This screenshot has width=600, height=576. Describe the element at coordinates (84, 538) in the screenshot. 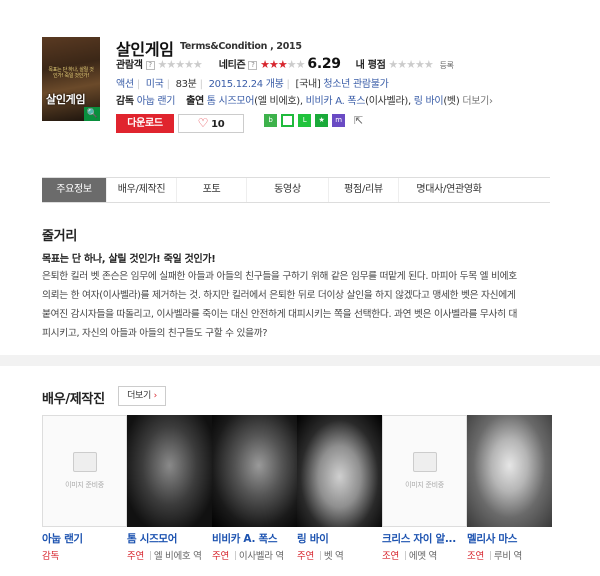

I see `person-name: 아눕 랜기` at that location.